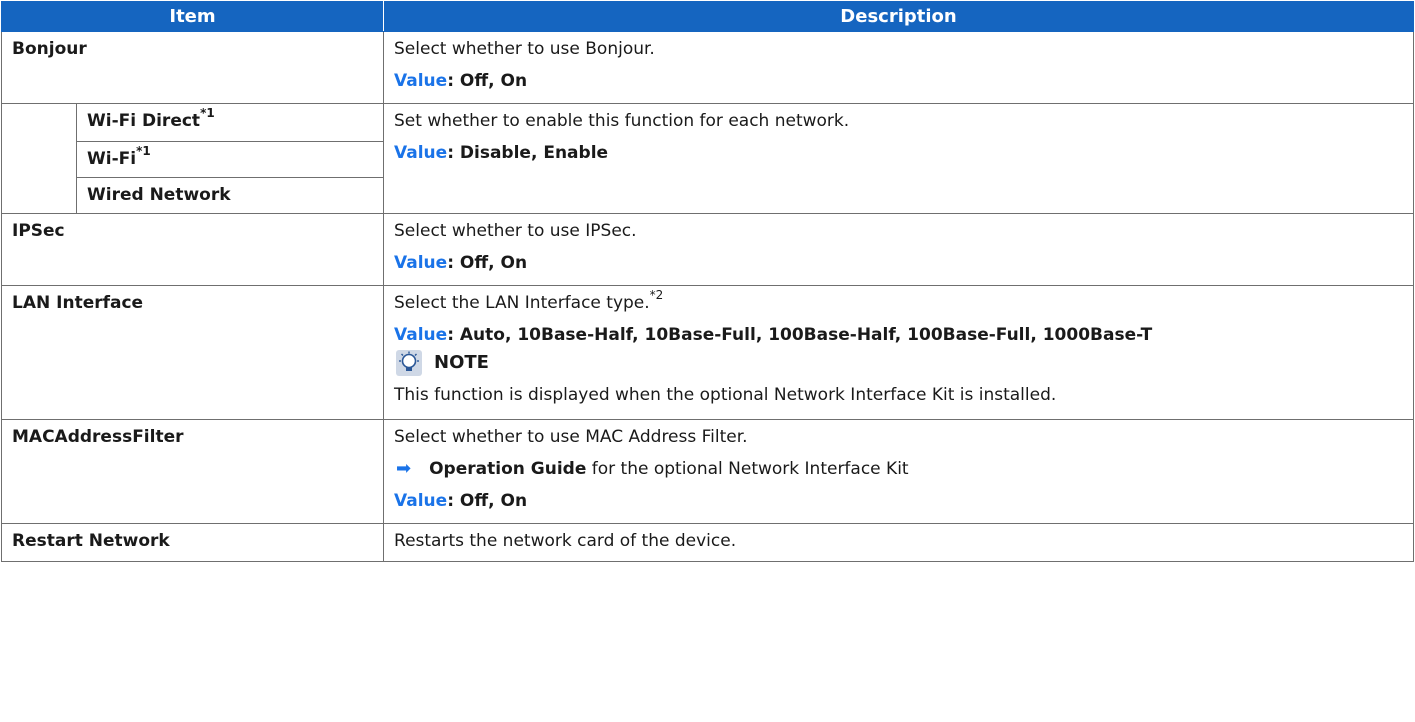 This screenshot has width=1415, height=722. Describe the element at coordinates (898, 363) in the screenshot. I see `note-heading: NOTE` at that location.